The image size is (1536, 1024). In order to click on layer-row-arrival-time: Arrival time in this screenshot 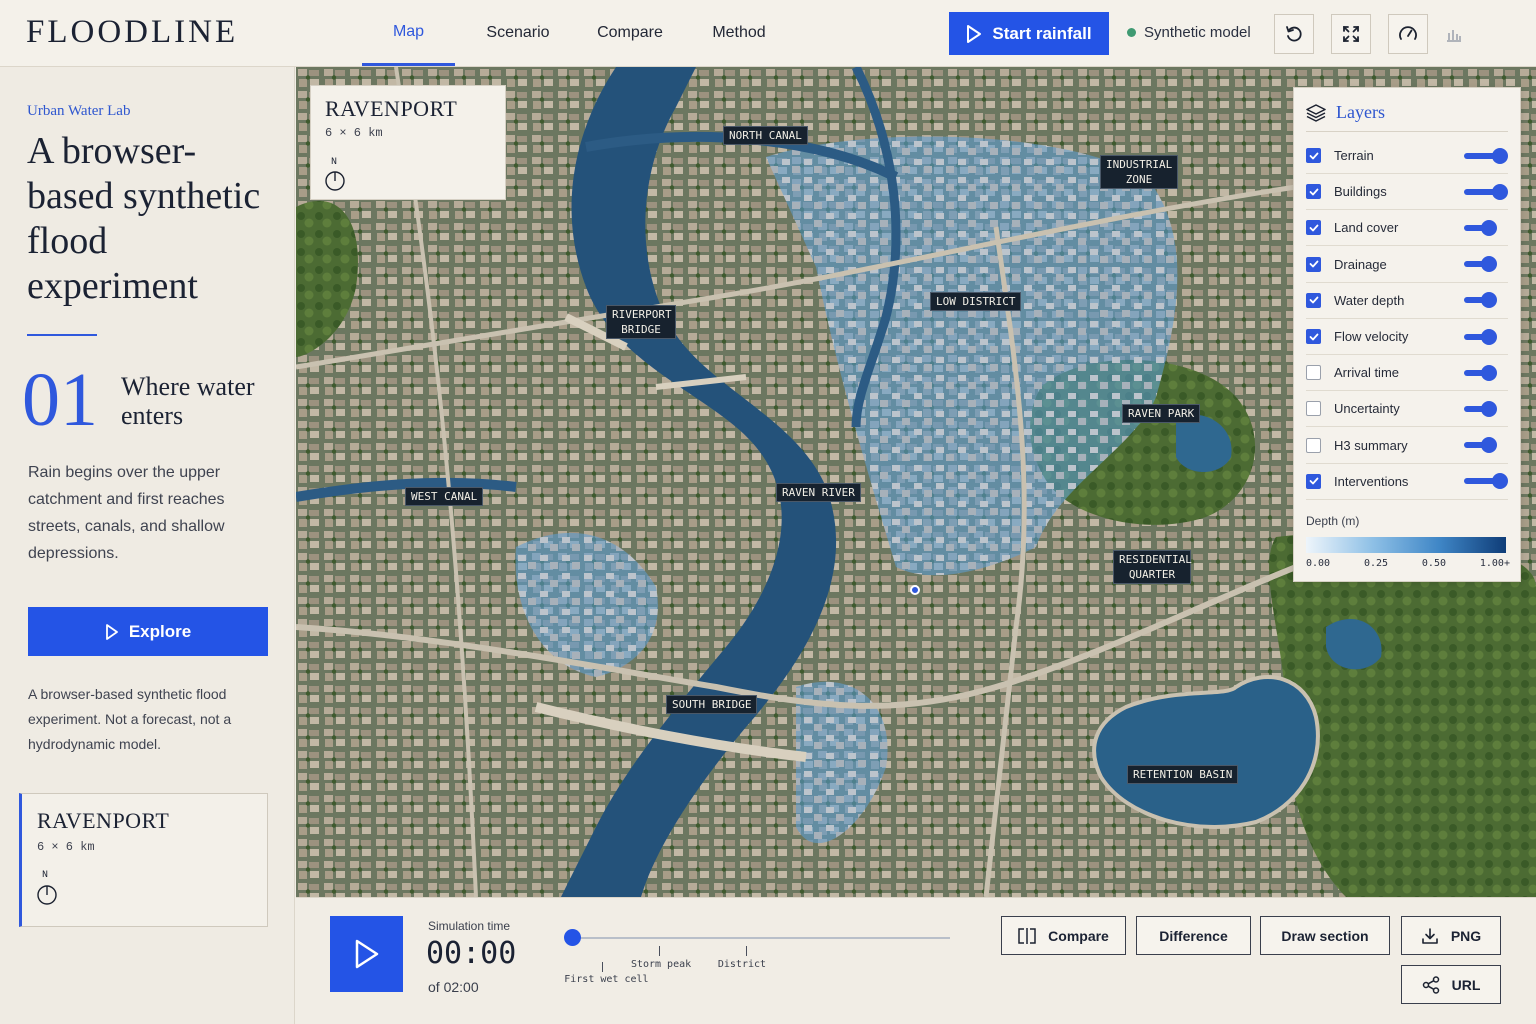, I will do `click(1407, 373)`.